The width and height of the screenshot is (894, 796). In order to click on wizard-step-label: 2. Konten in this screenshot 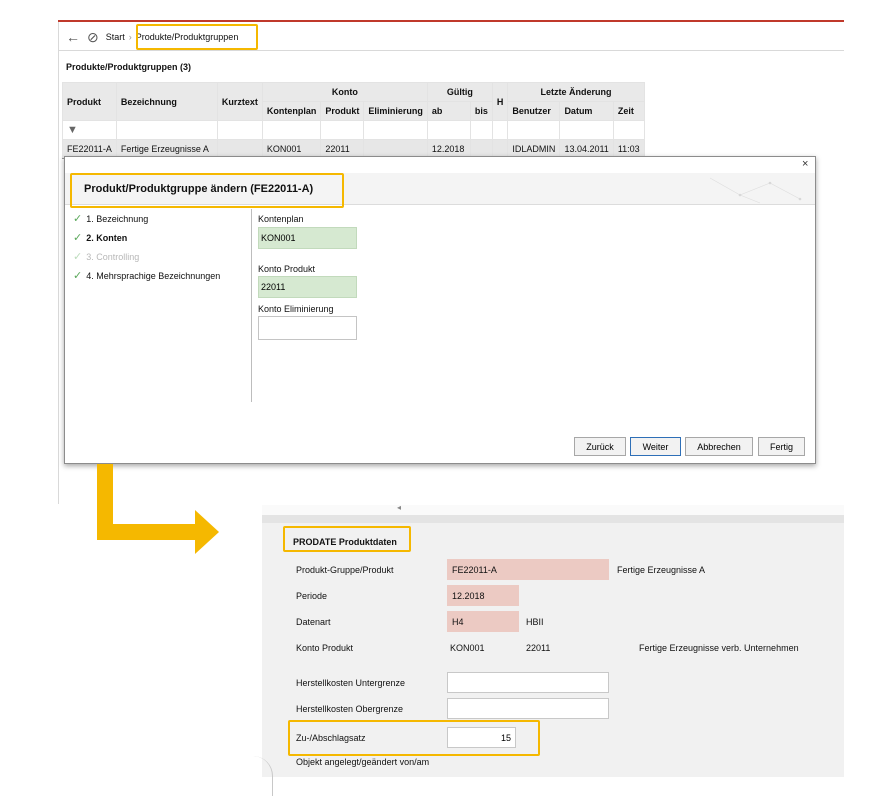, I will do `click(107, 237)`.